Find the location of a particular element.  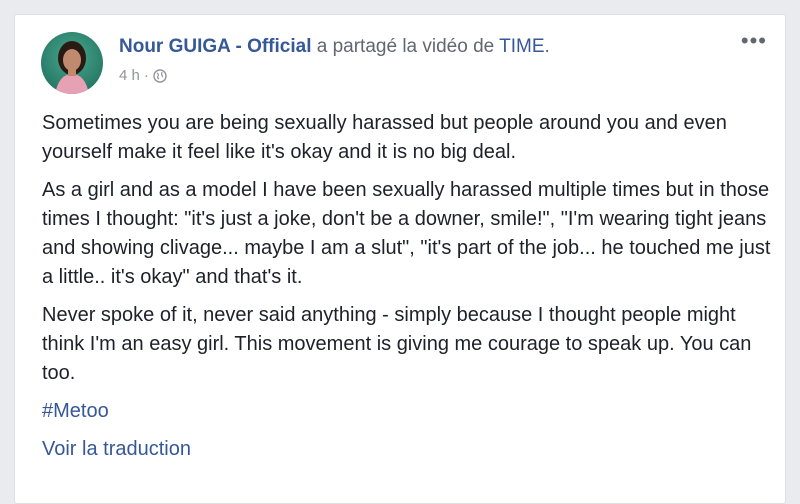

post-meta: 4 h · is located at coordinates (143, 76).